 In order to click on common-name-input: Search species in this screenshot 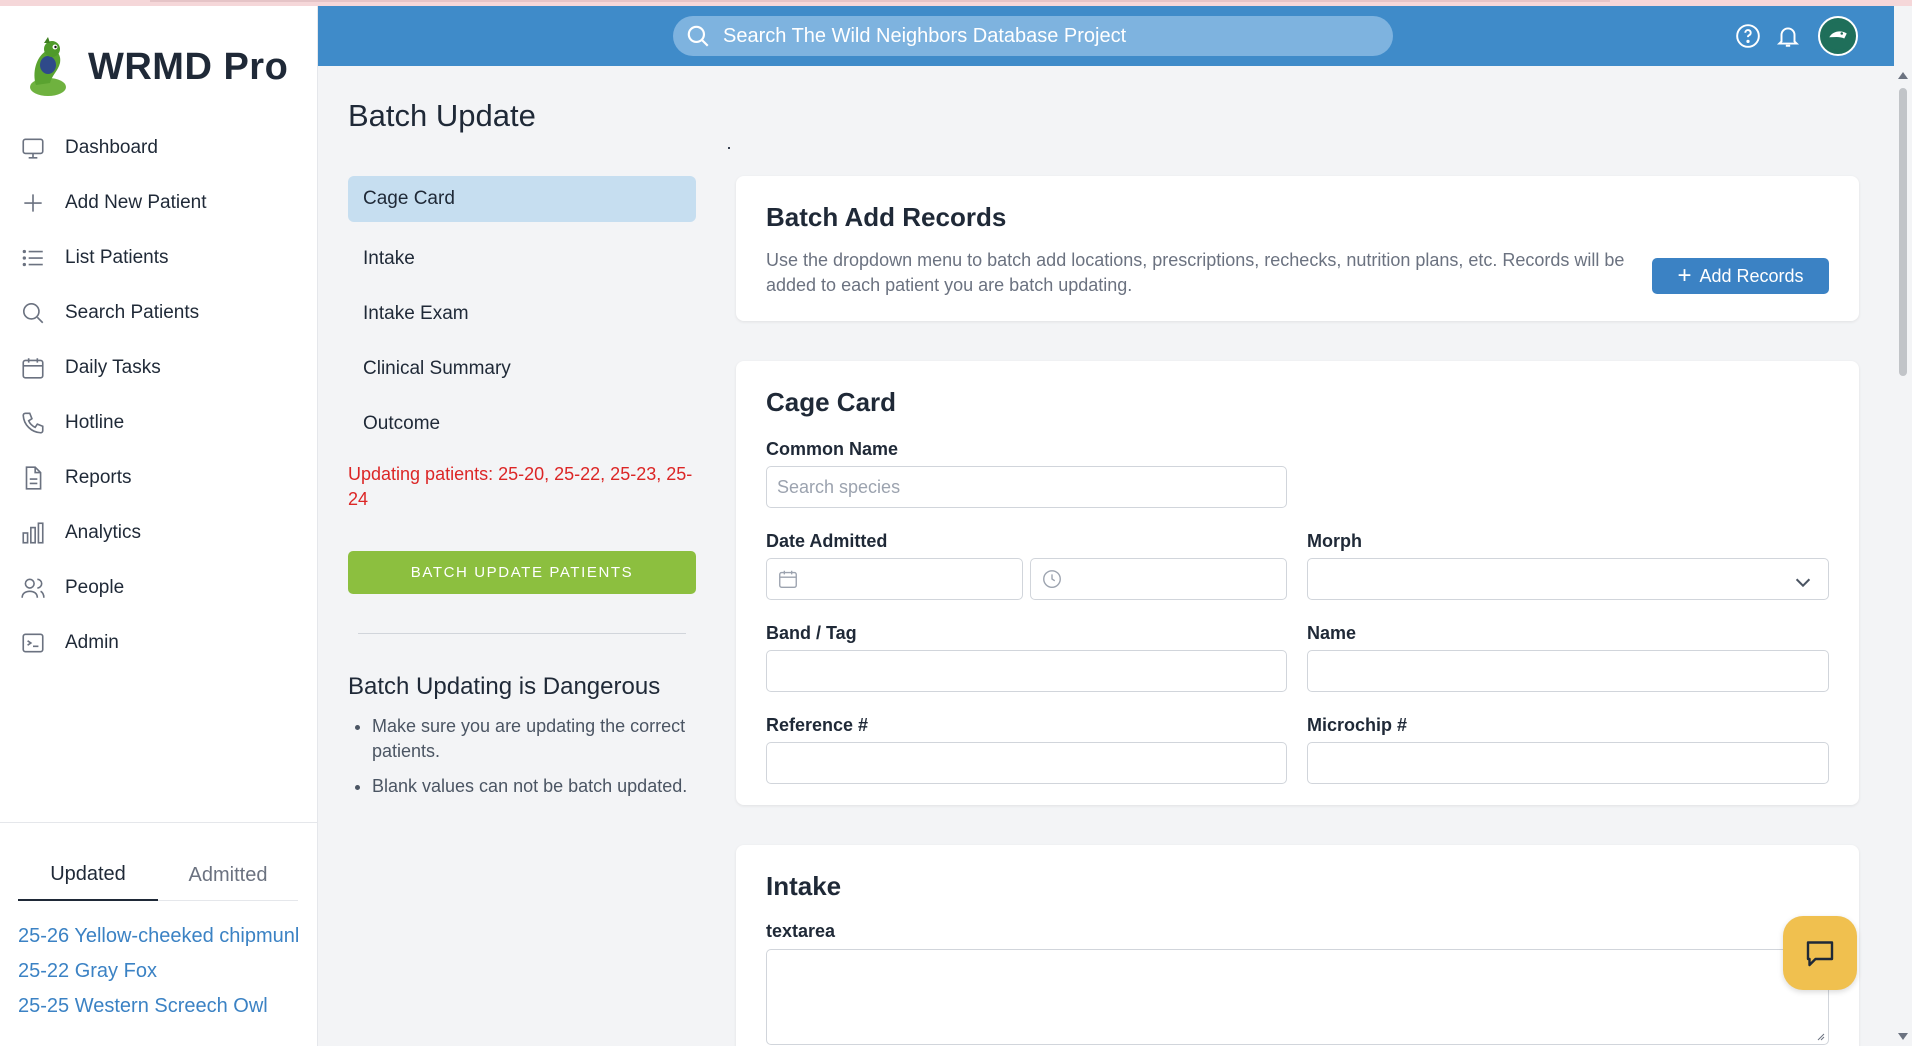, I will do `click(1026, 487)`.